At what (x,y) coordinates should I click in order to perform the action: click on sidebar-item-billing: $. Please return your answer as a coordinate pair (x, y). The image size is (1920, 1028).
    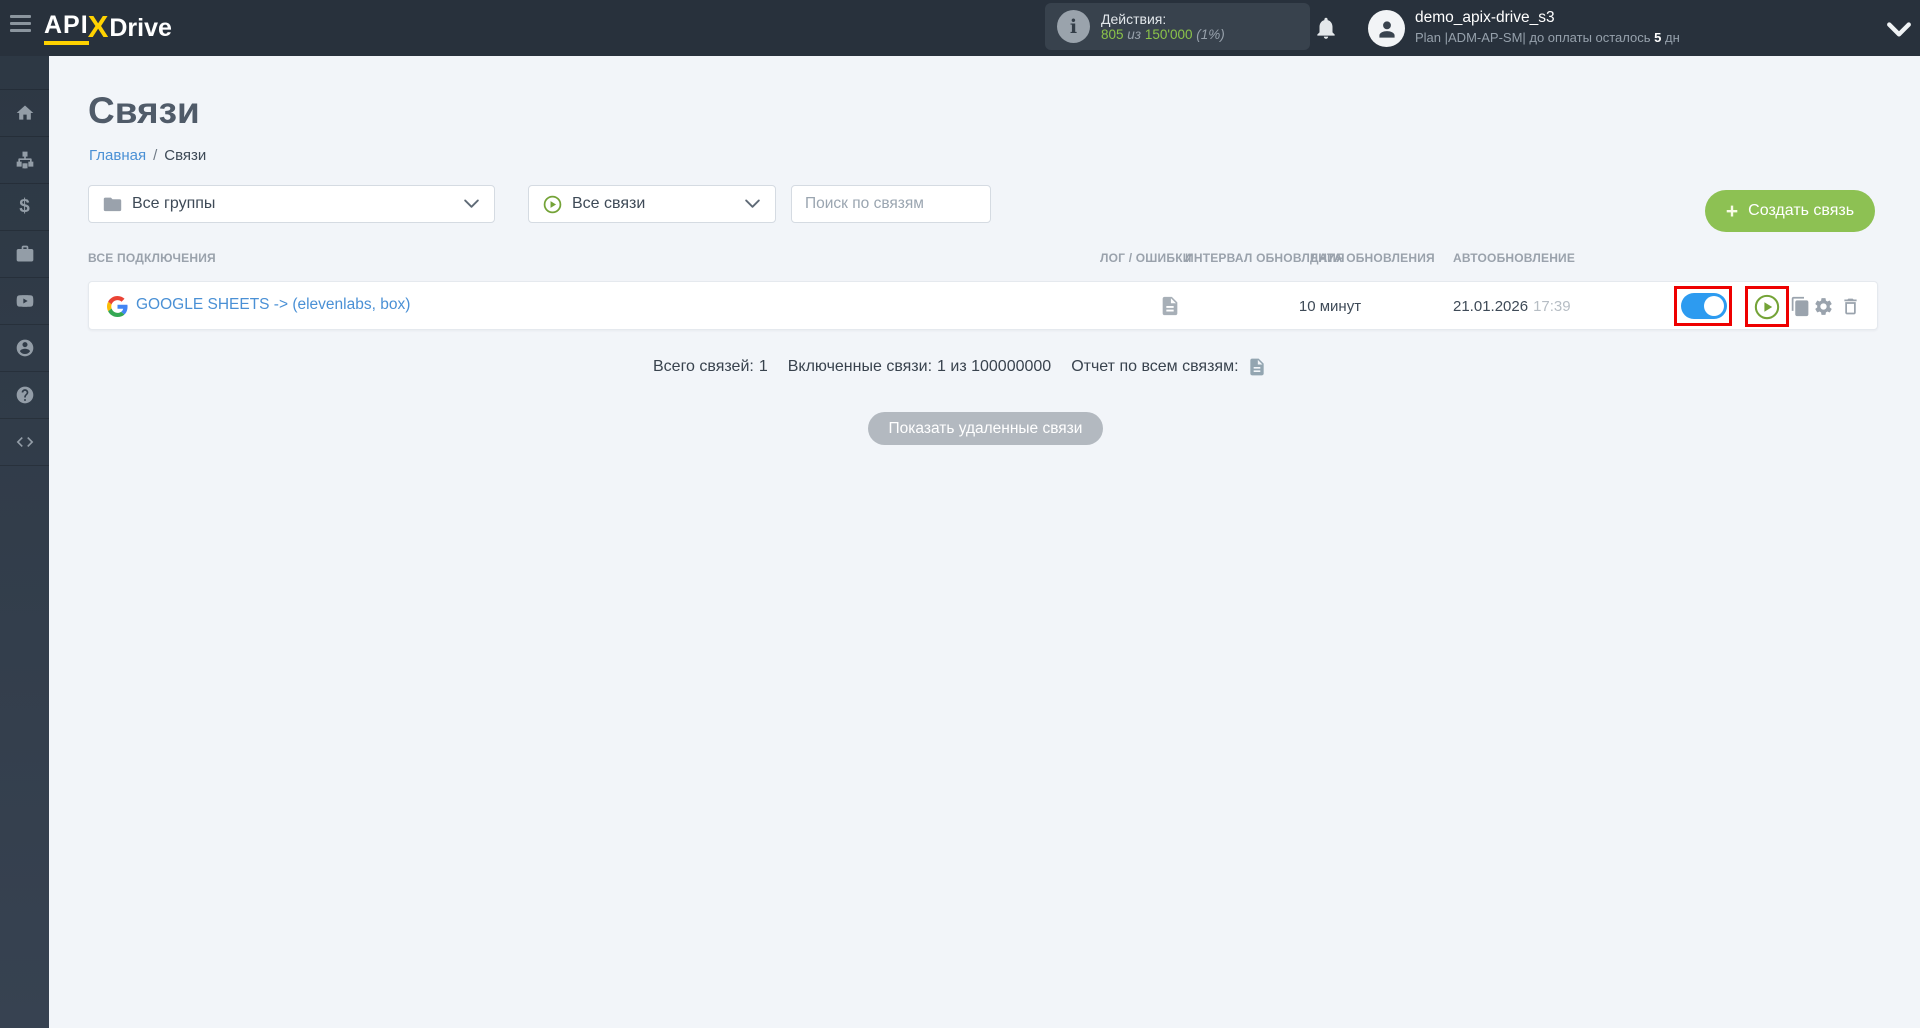
    Looking at the image, I should click on (24, 207).